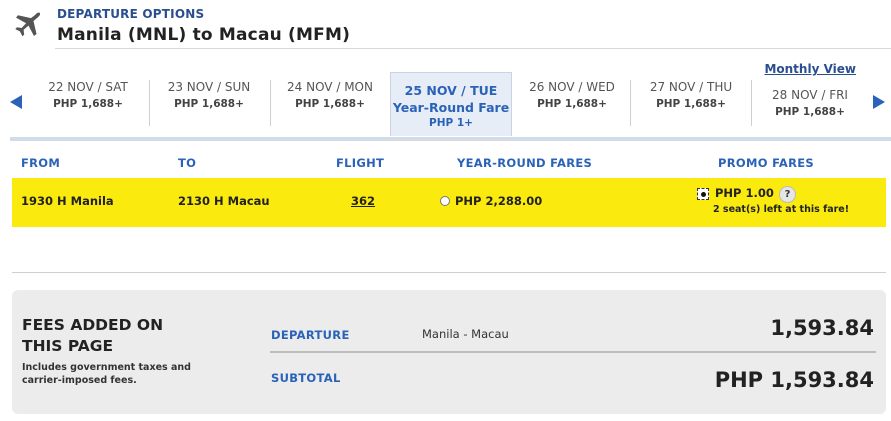 The image size is (891, 421). Describe the element at coordinates (766, 163) in the screenshot. I see `column-header-promo-fares: PROMO FARES` at that location.